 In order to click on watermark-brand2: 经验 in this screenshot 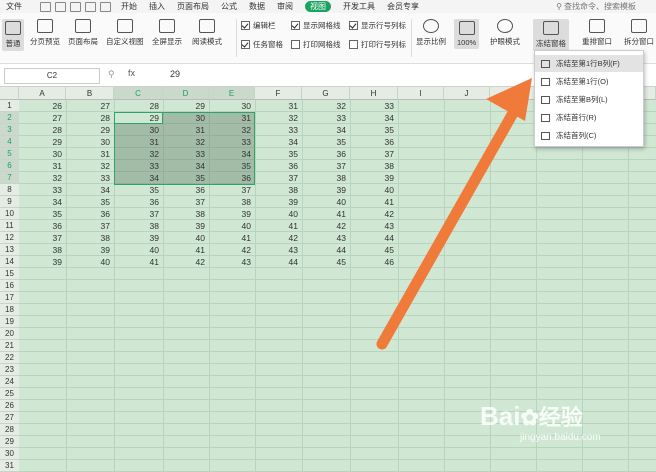, I will do `click(560, 417)`.